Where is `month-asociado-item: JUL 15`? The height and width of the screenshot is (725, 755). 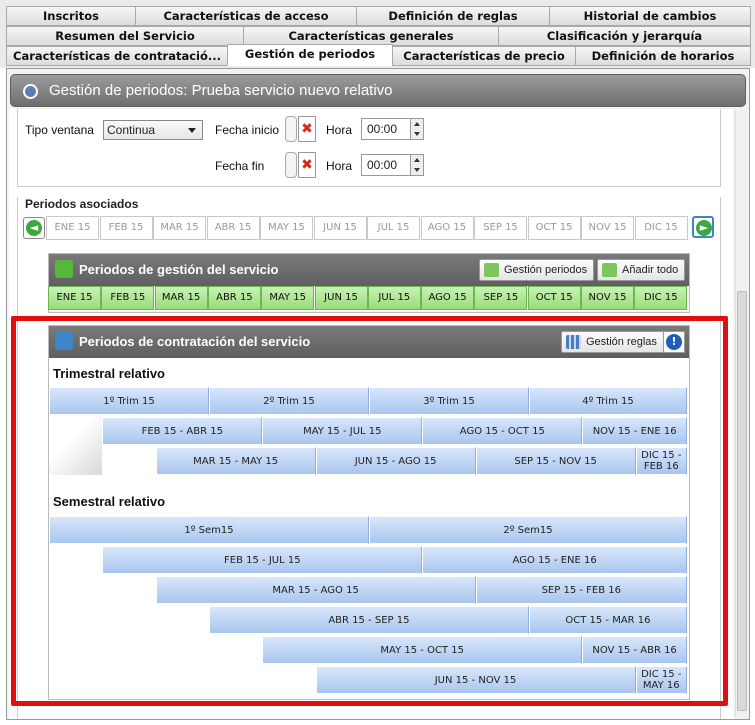
month-asociado-item: JUL 15 is located at coordinates (393, 228).